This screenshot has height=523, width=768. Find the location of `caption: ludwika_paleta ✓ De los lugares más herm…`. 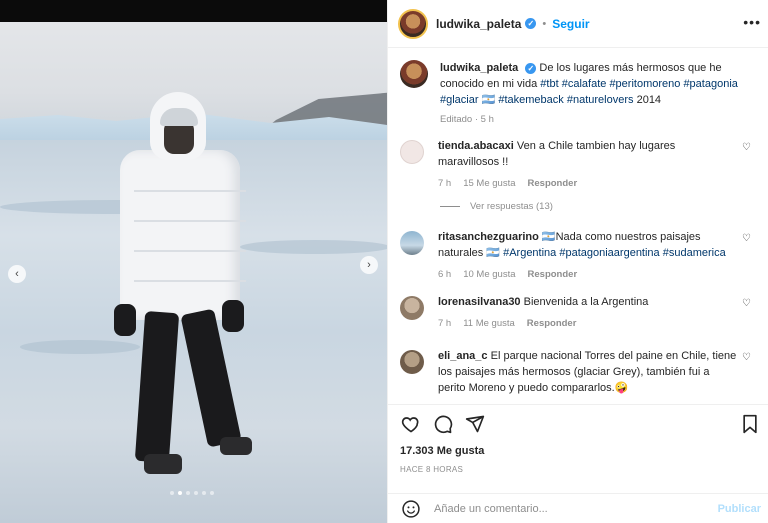

caption: ludwika_paleta ✓ De los lugares más herm… is located at coordinates (577, 94).